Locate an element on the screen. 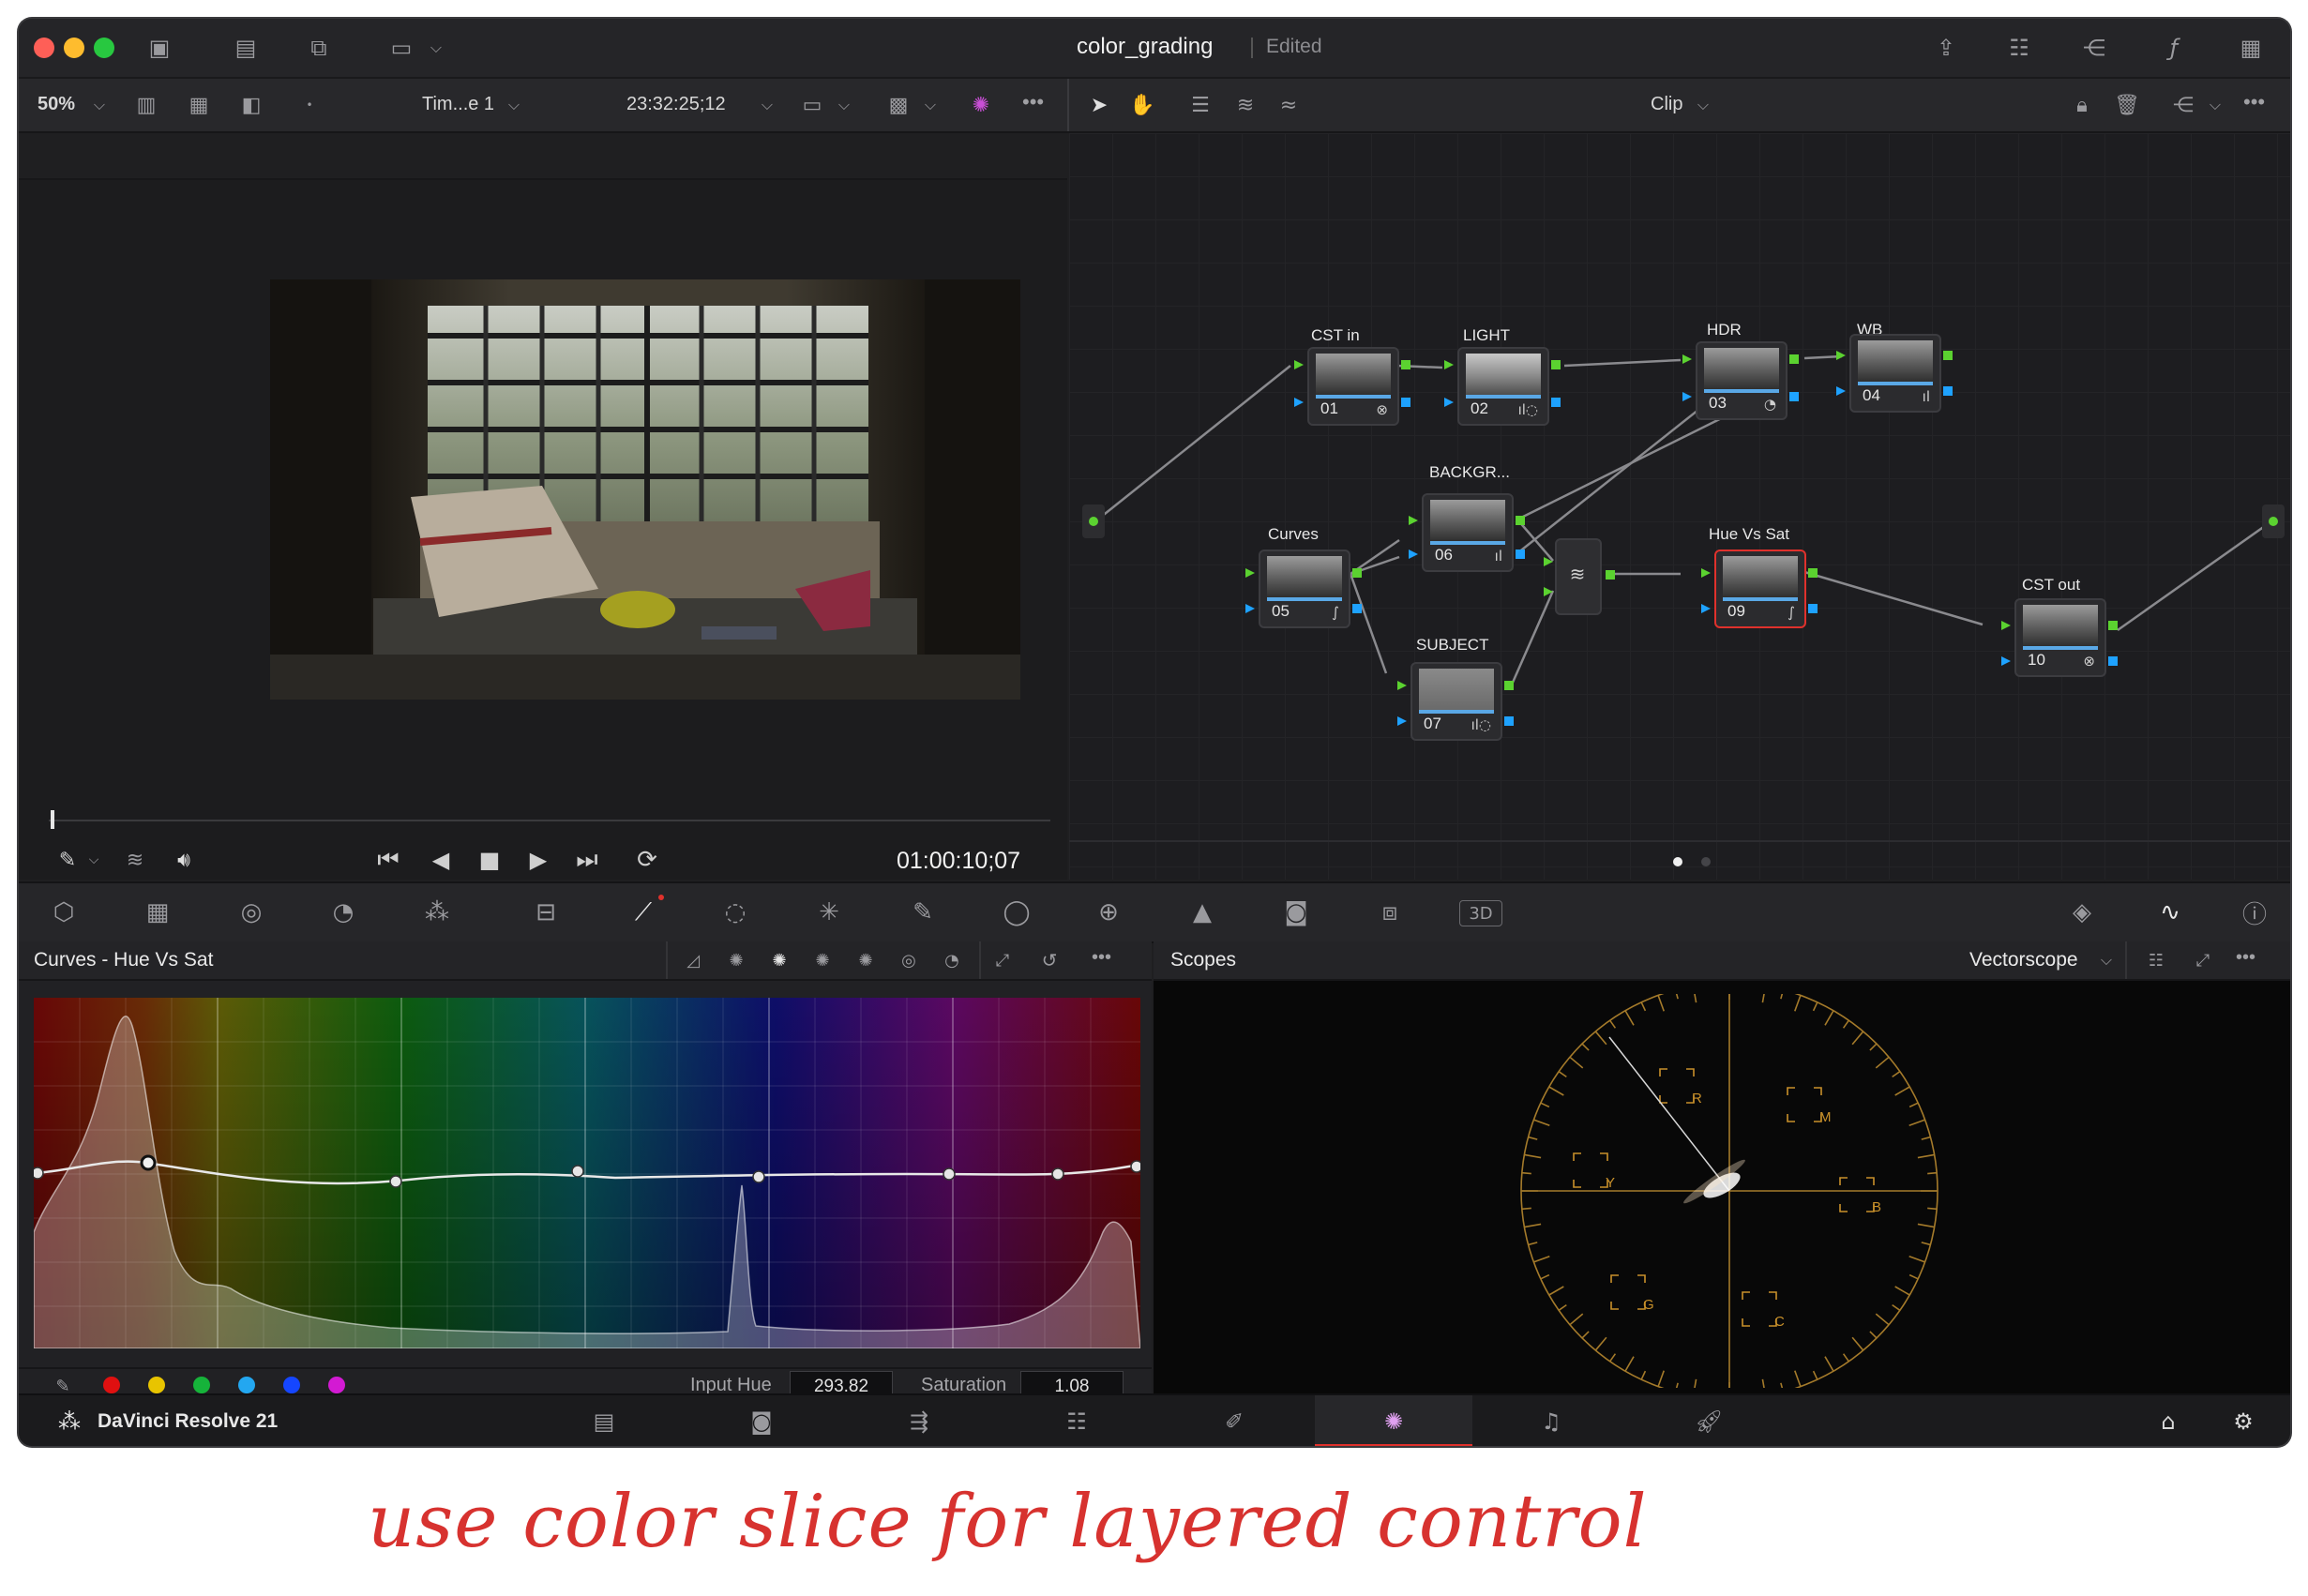 The height and width of the screenshot is (1596, 2308). scope-settings-icon: ☷ is located at coordinates (2156, 960).